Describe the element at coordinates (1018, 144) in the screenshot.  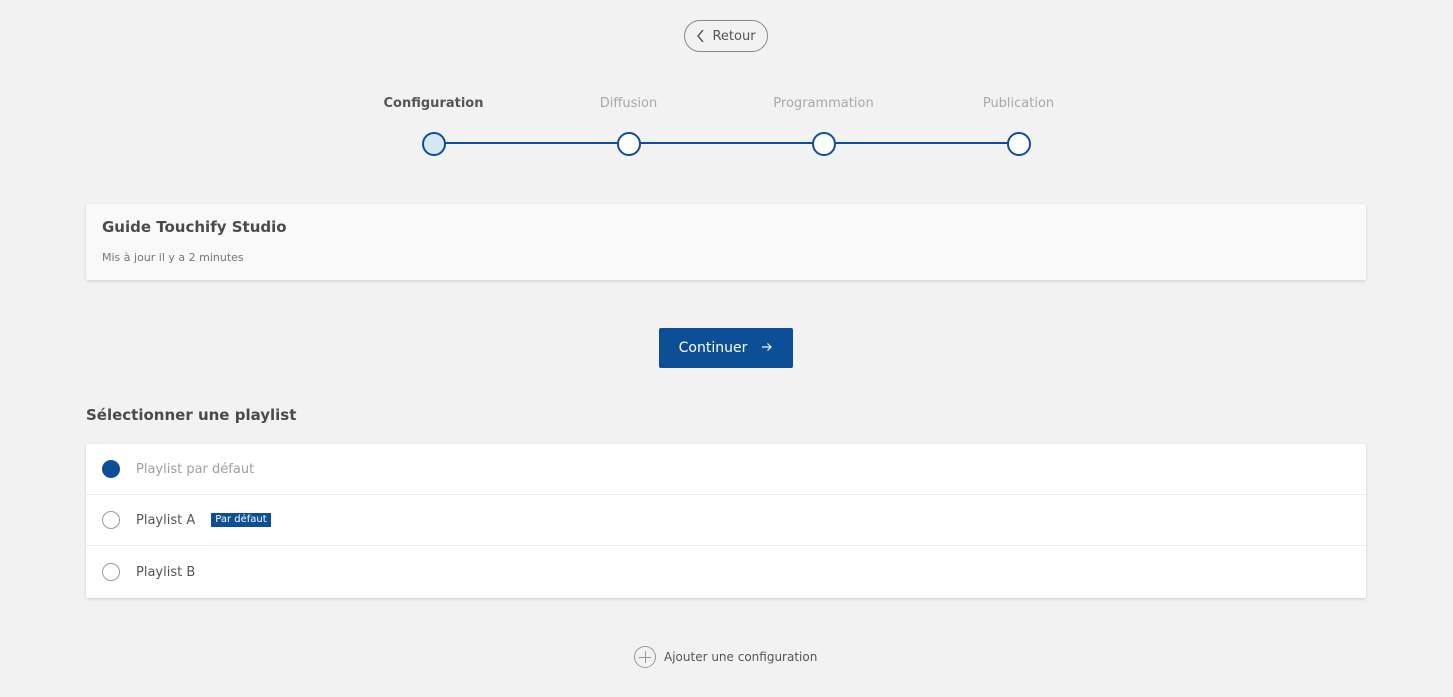
I see `step-circle-publication` at that location.